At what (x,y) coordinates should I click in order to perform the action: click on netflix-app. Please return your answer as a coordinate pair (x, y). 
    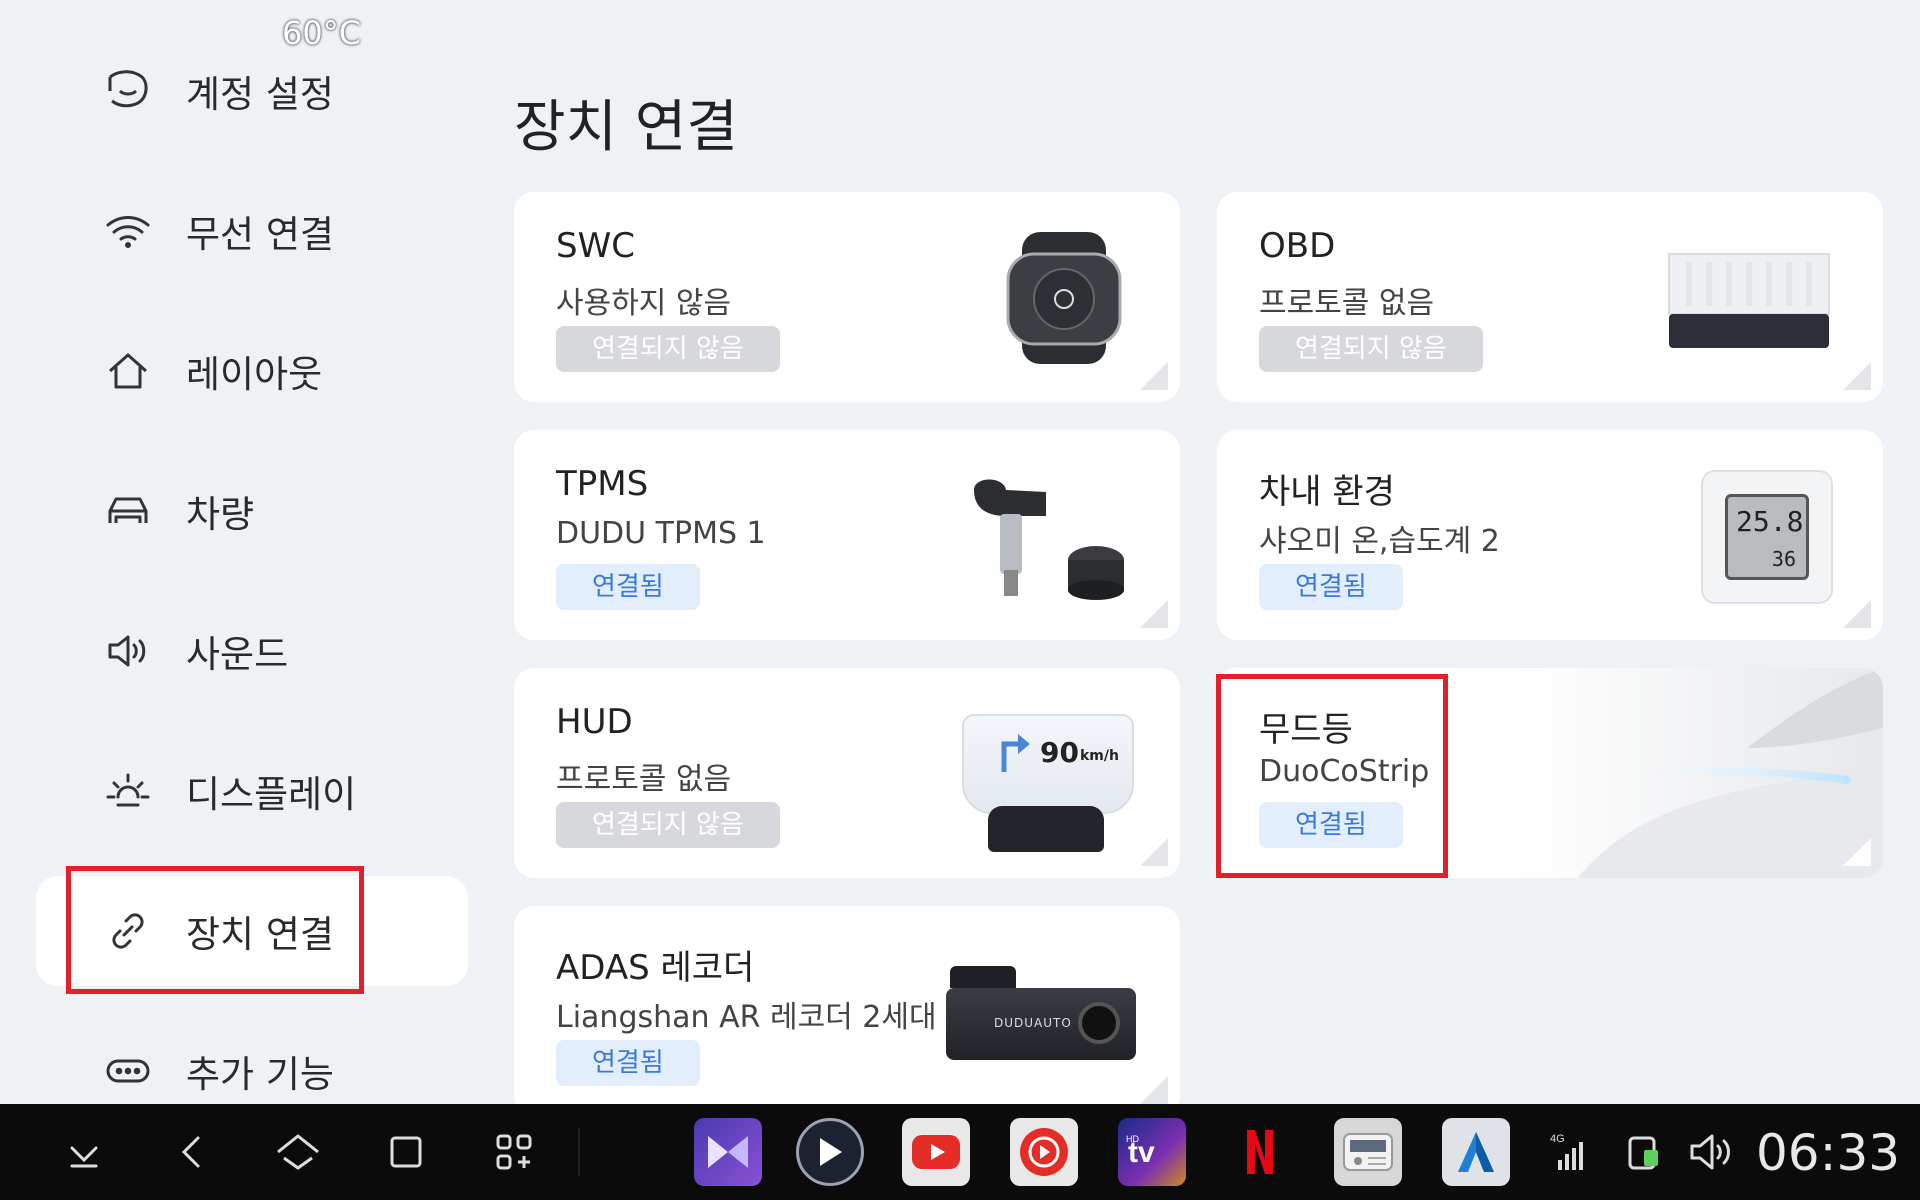
    Looking at the image, I should click on (1260, 1152).